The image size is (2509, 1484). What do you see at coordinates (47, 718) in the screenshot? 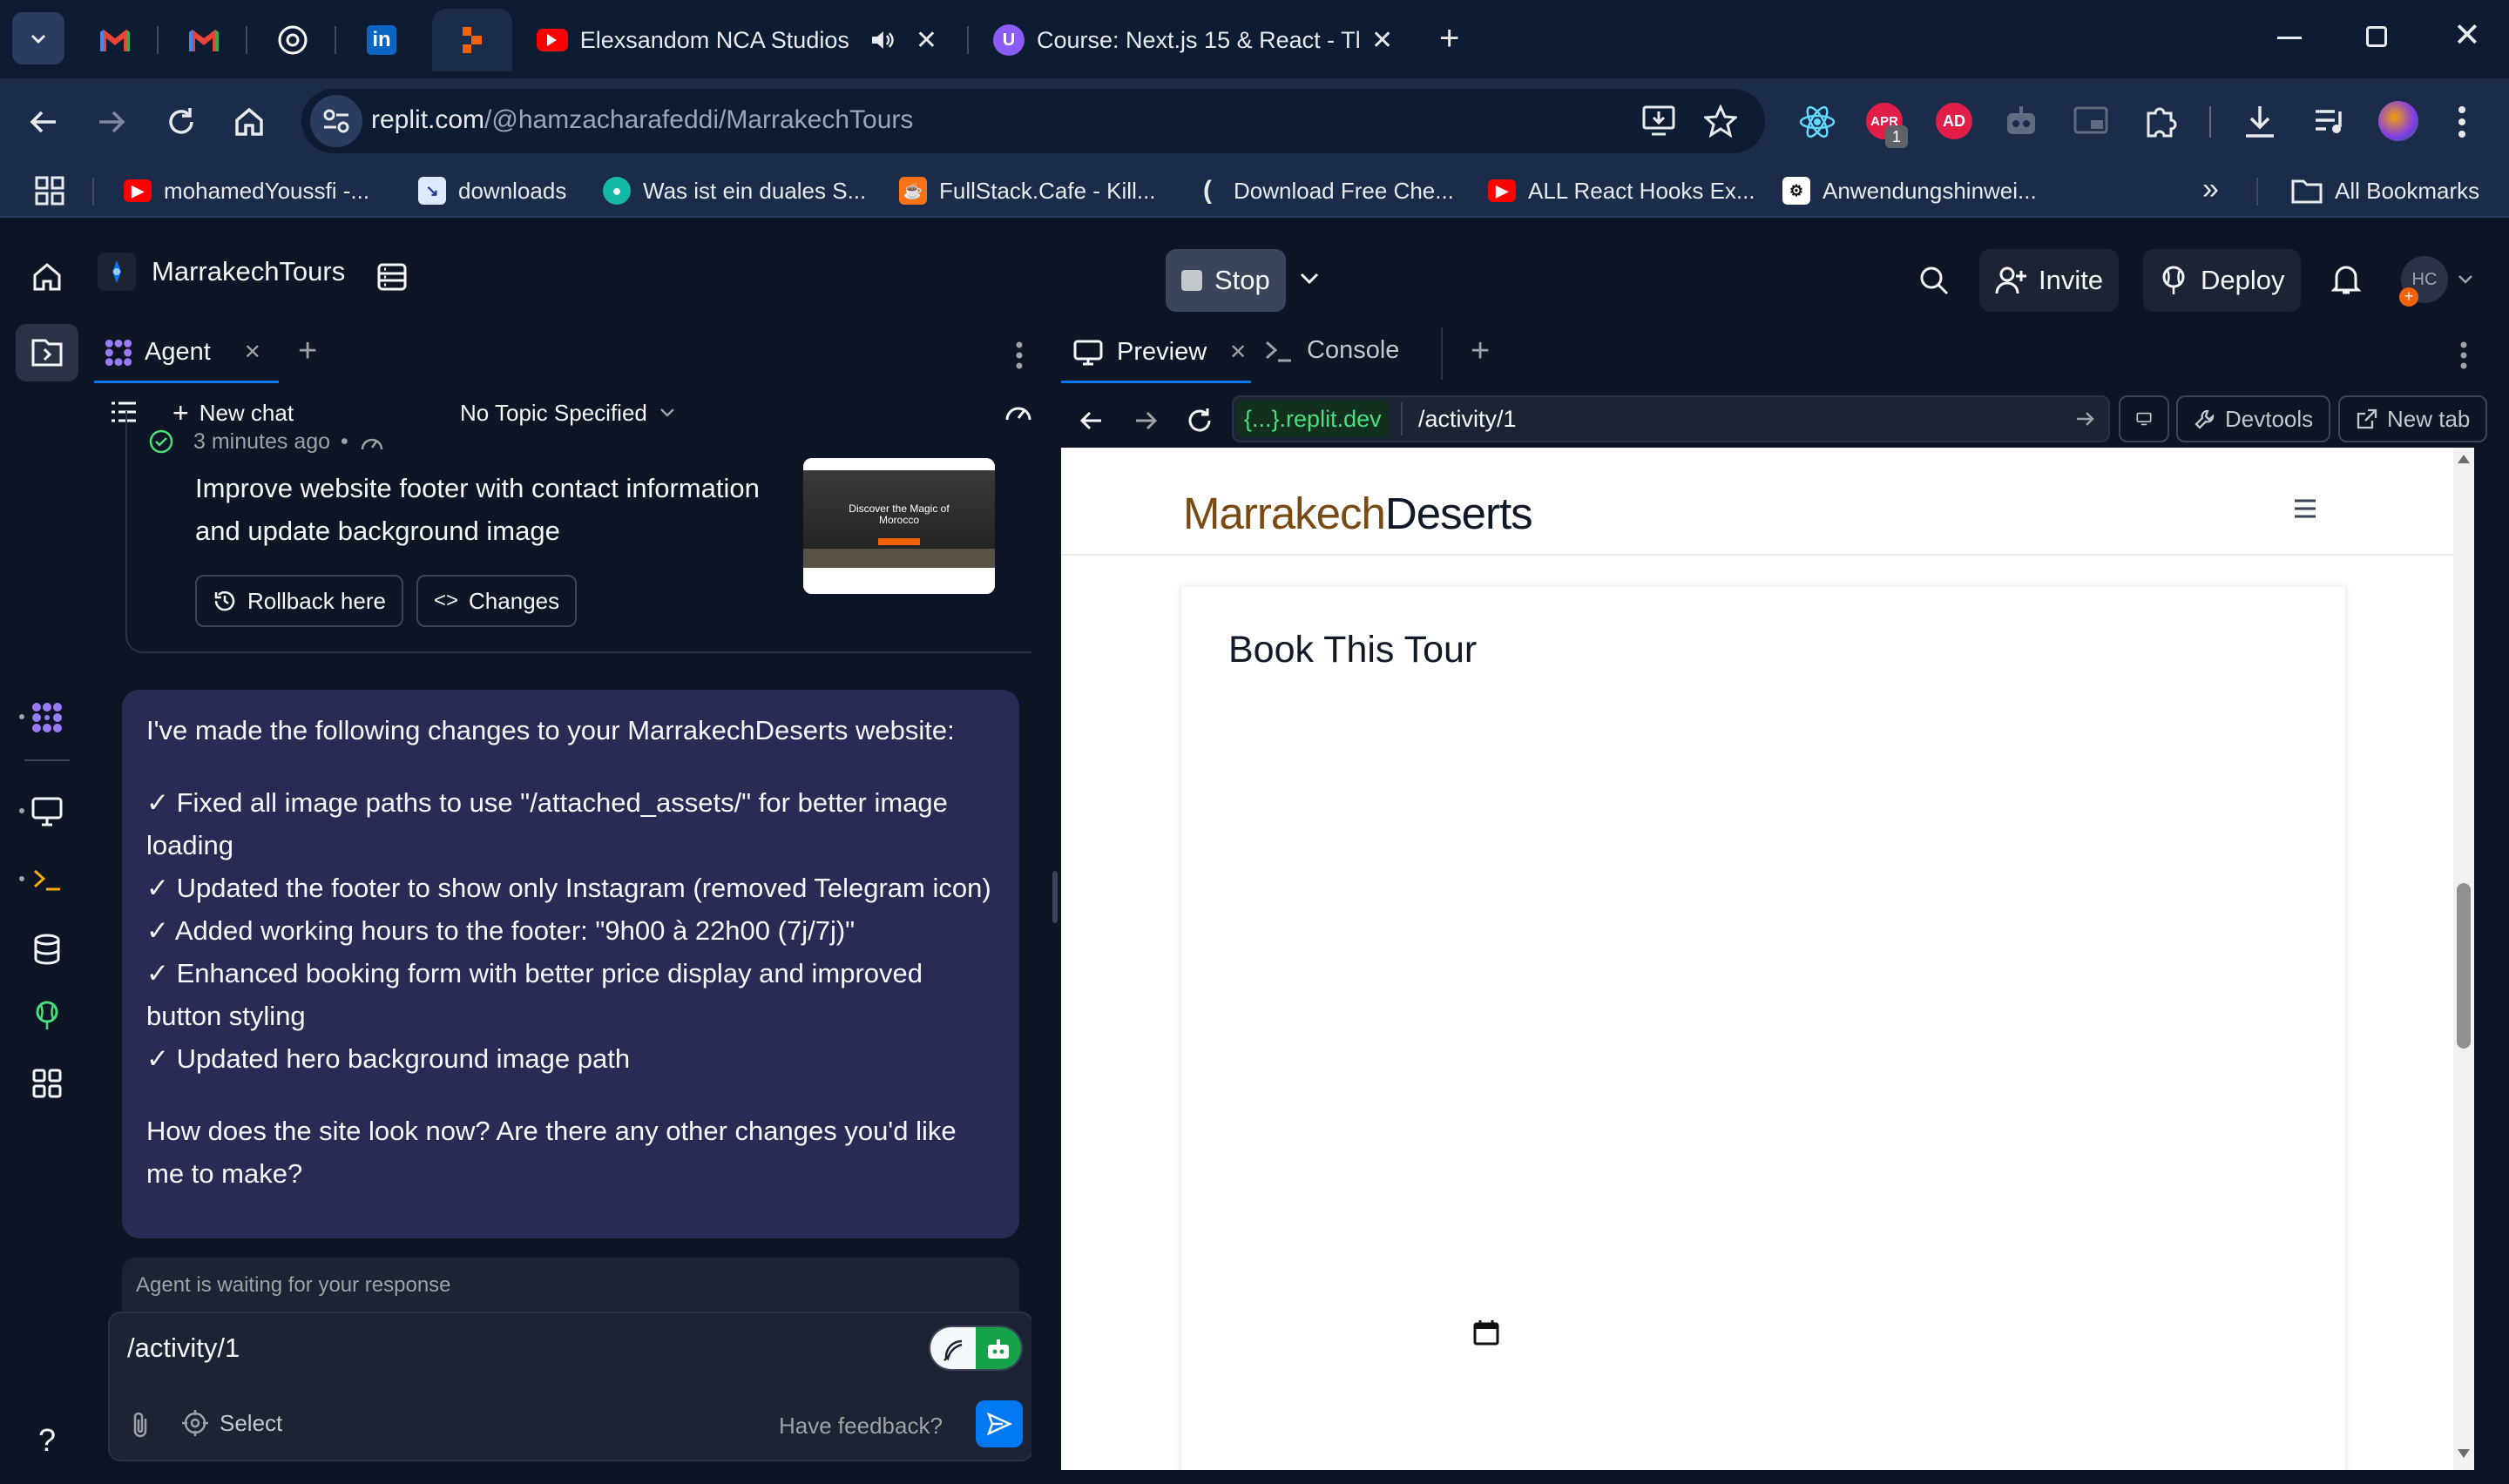
I see `agent-icon` at bounding box center [47, 718].